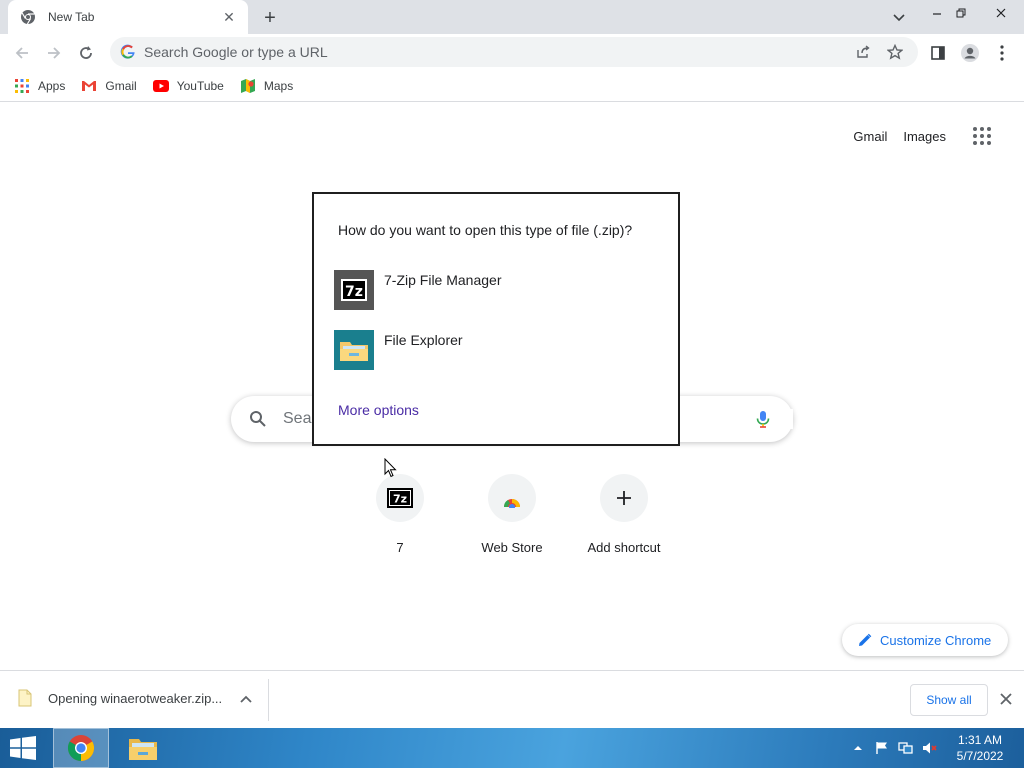 The image size is (1024, 768). I want to click on taskbar-chrome, so click(81, 748).